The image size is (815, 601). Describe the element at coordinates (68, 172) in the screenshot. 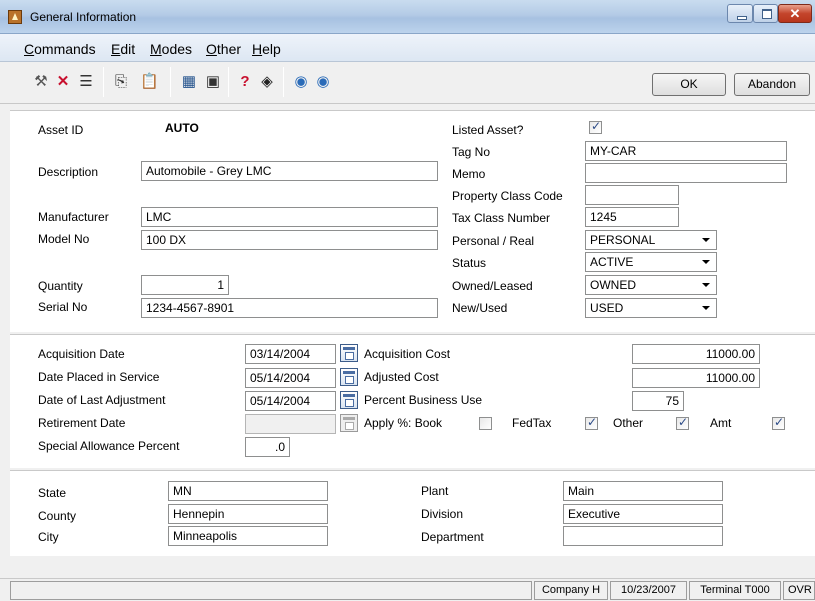

I see `description-label: Description` at that location.